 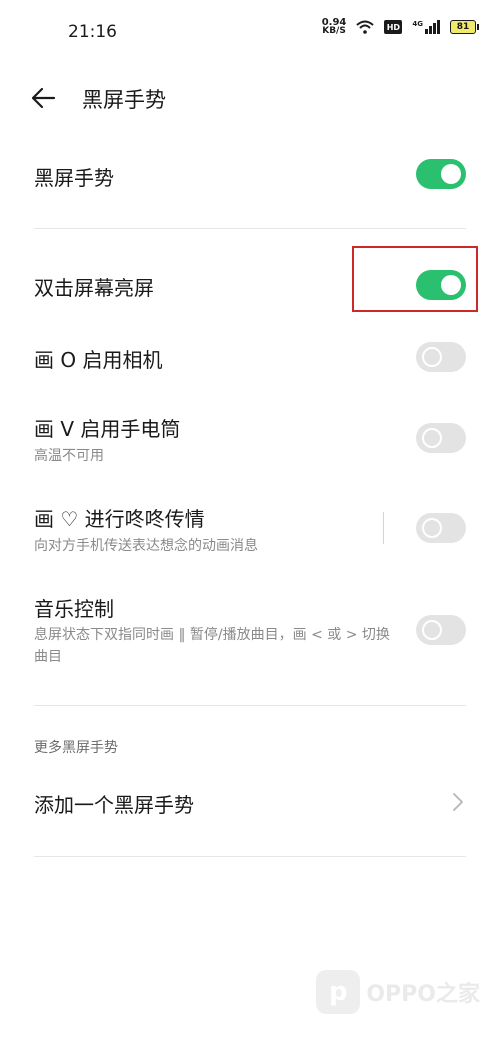 I want to click on section-label-more-gestures: 更多黑屏手势, so click(x=76, y=748).